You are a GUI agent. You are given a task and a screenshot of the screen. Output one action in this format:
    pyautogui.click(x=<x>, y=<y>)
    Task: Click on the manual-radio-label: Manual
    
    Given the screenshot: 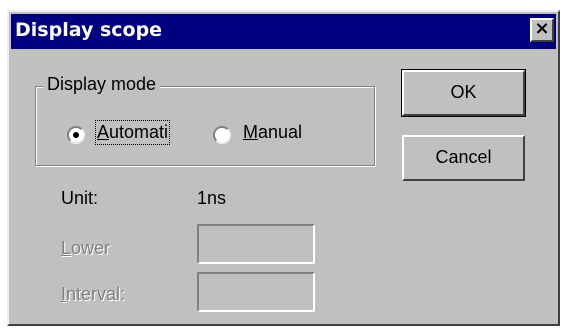 What is the action you would take?
    pyautogui.click(x=272, y=132)
    